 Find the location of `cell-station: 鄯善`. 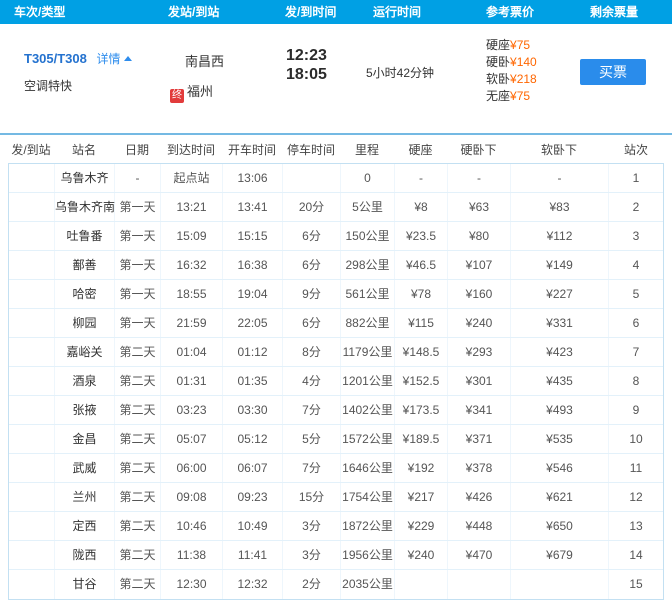

cell-station: 鄯善 is located at coordinates (85, 265).